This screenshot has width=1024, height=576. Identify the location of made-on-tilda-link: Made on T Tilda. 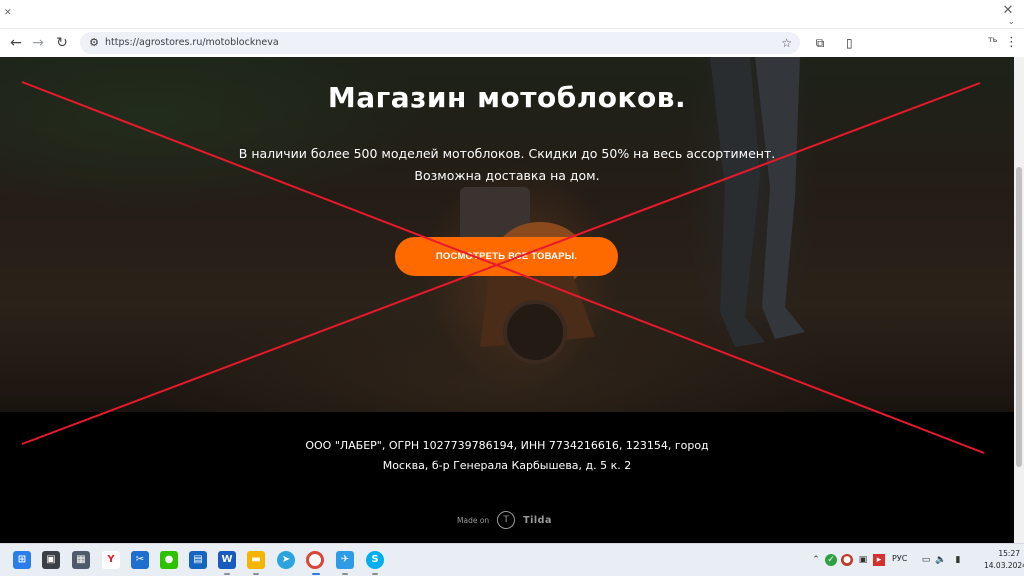
(504, 520).